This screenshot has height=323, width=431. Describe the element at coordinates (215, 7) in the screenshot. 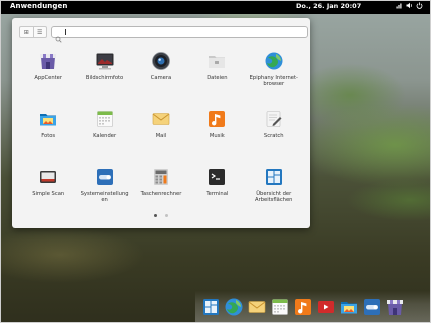

I see `top-panel: Anwendungen Do., 26. Jan 20:07` at that location.